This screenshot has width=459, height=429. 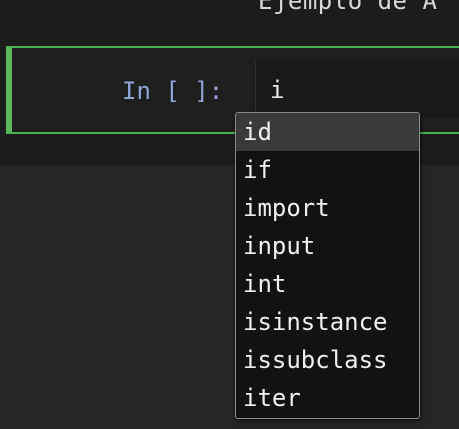 What do you see at coordinates (357, 89) in the screenshot?
I see `code-input-area: i` at bounding box center [357, 89].